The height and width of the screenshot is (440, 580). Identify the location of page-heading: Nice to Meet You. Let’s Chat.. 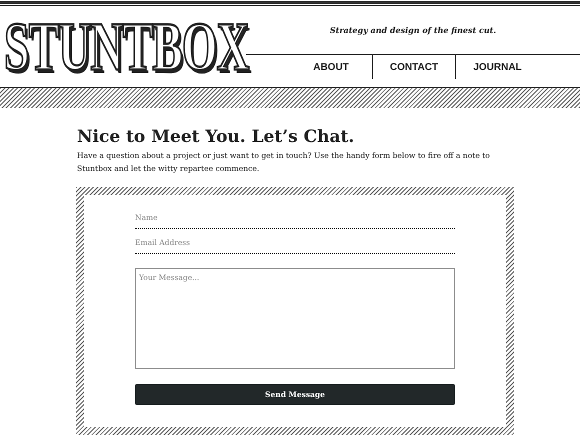
(216, 137).